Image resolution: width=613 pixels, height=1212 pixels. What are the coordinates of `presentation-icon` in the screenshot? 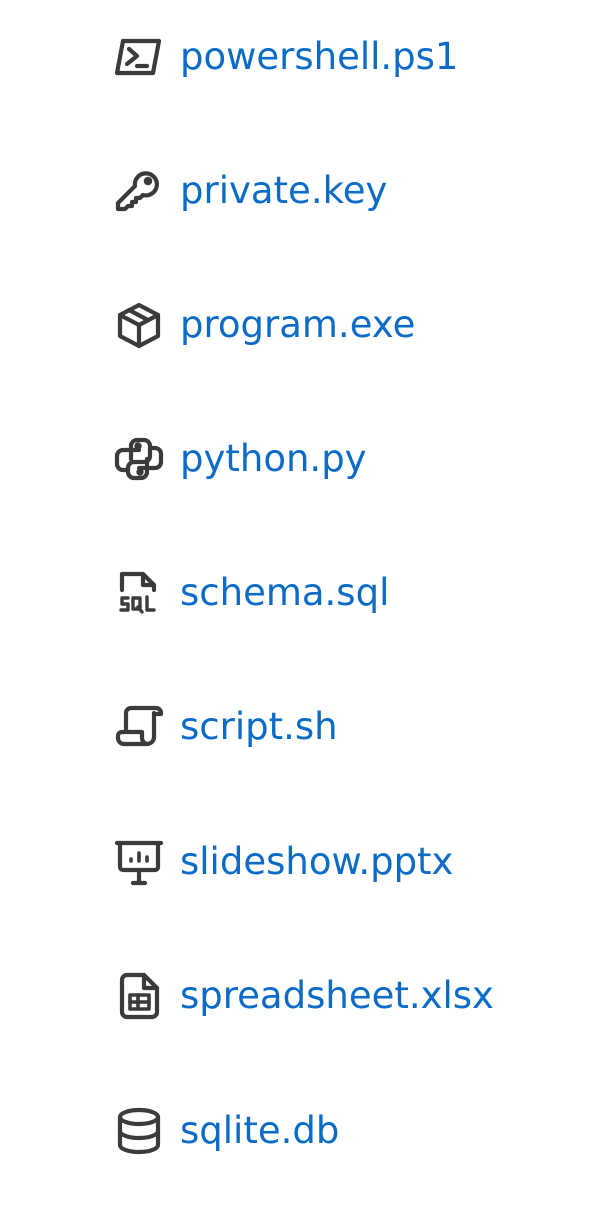 It's located at (139, 862).